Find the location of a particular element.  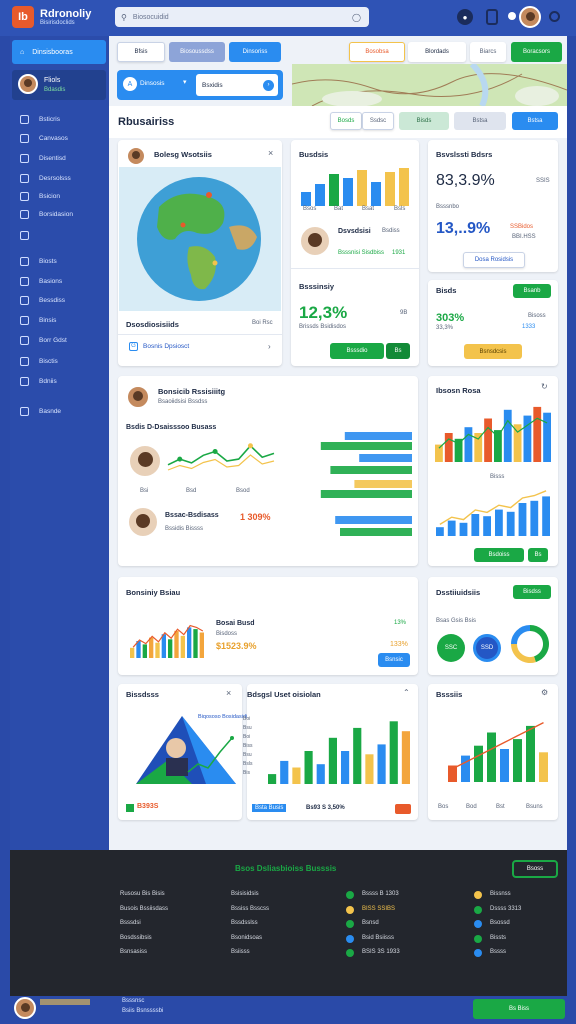

footer-link: Rusosu Bis Bisis is located at coordinates (142, 894).